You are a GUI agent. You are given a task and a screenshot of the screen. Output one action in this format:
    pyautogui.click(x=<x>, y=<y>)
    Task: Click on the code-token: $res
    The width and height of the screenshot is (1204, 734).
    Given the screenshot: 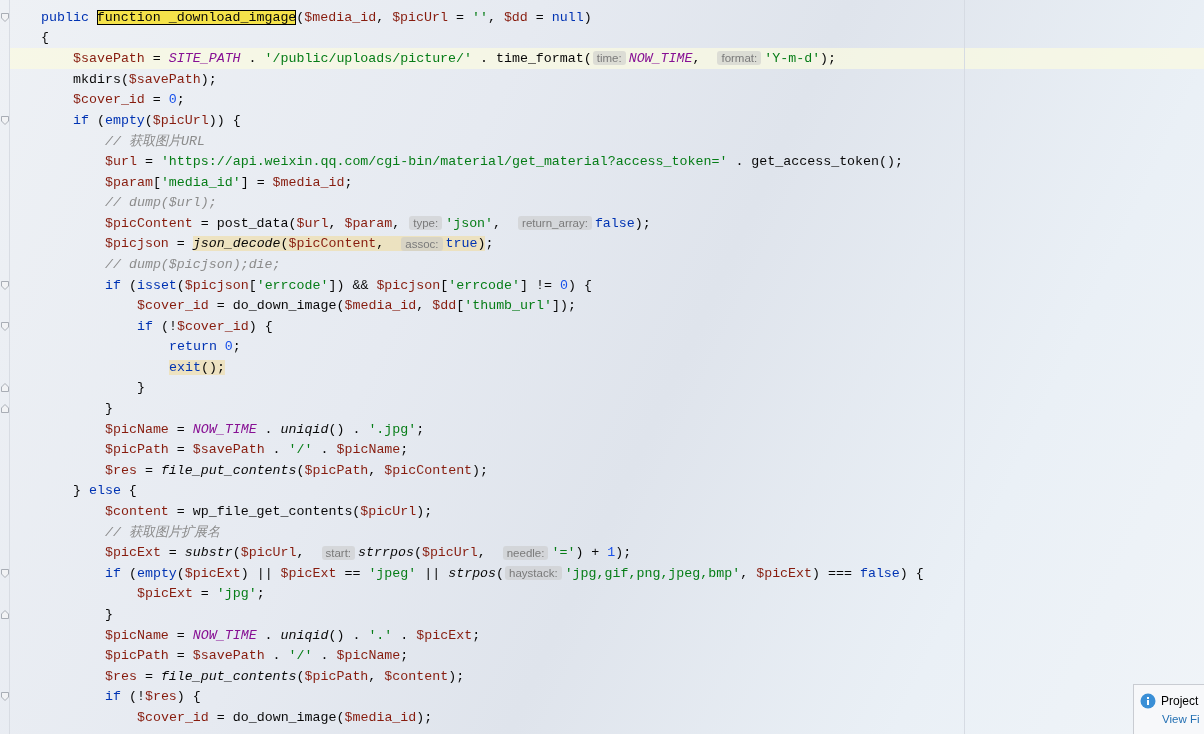 What is the action you would take?
    pyautogui.click(x=121, y=470)
    